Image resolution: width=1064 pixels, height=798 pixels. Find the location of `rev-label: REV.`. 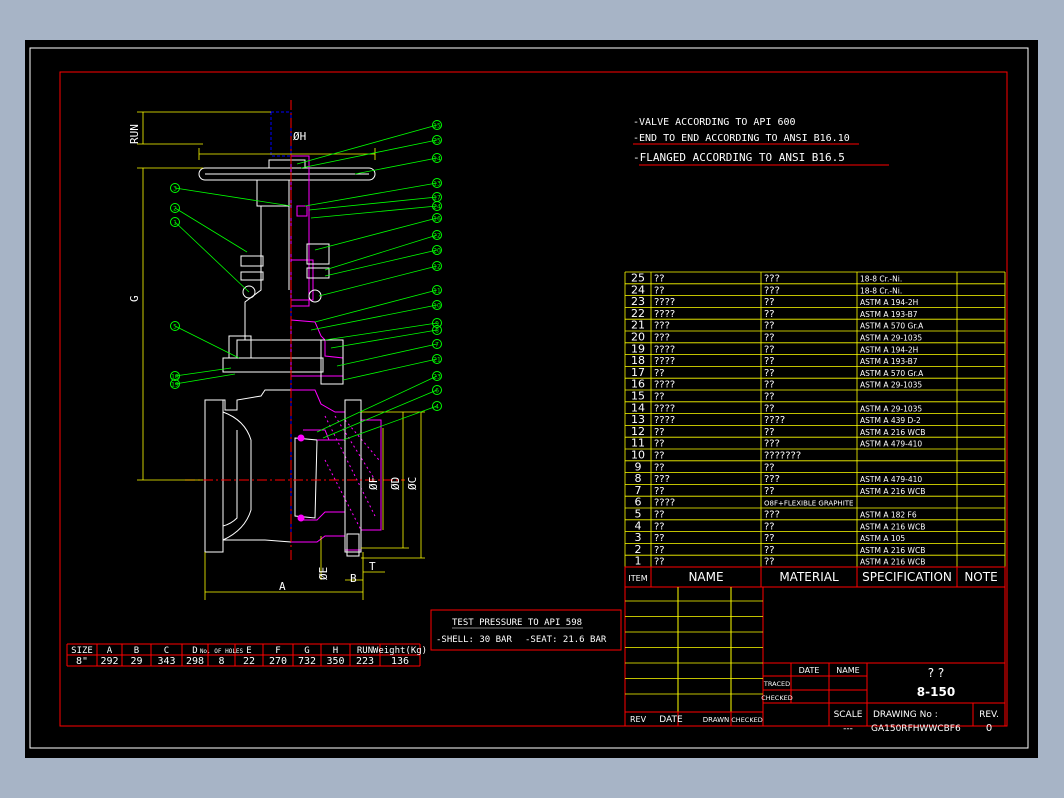

rev-label: REV. is located at coordinates (989, 715).